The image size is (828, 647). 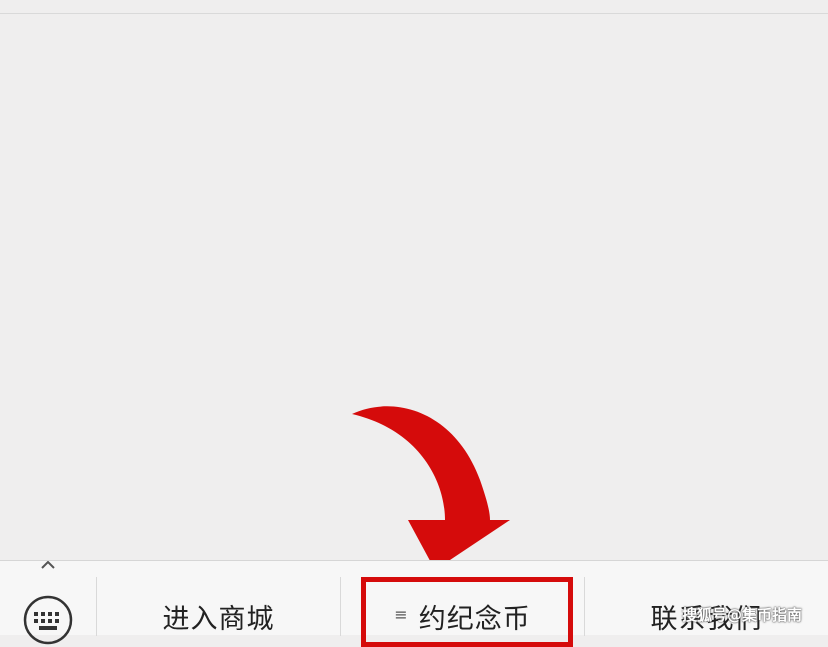 I want to click on menu-item-enter-mall: 进入商城, so click(x=218, y=598).